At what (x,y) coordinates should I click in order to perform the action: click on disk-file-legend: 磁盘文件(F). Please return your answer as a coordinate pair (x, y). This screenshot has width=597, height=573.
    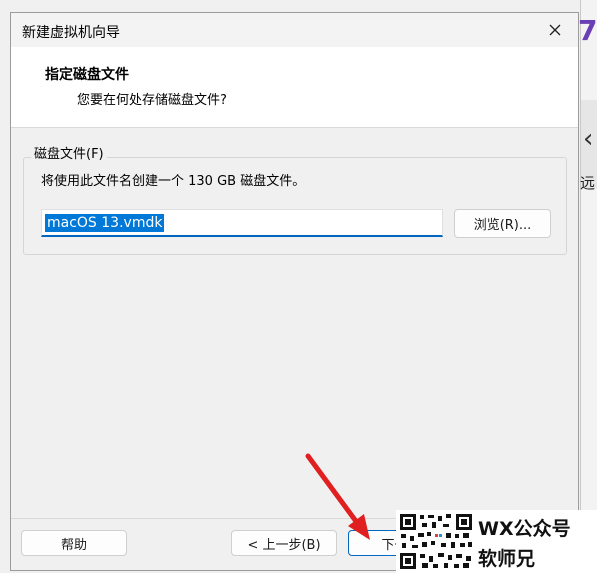
    Looking at the image, I should click on (69, 152).